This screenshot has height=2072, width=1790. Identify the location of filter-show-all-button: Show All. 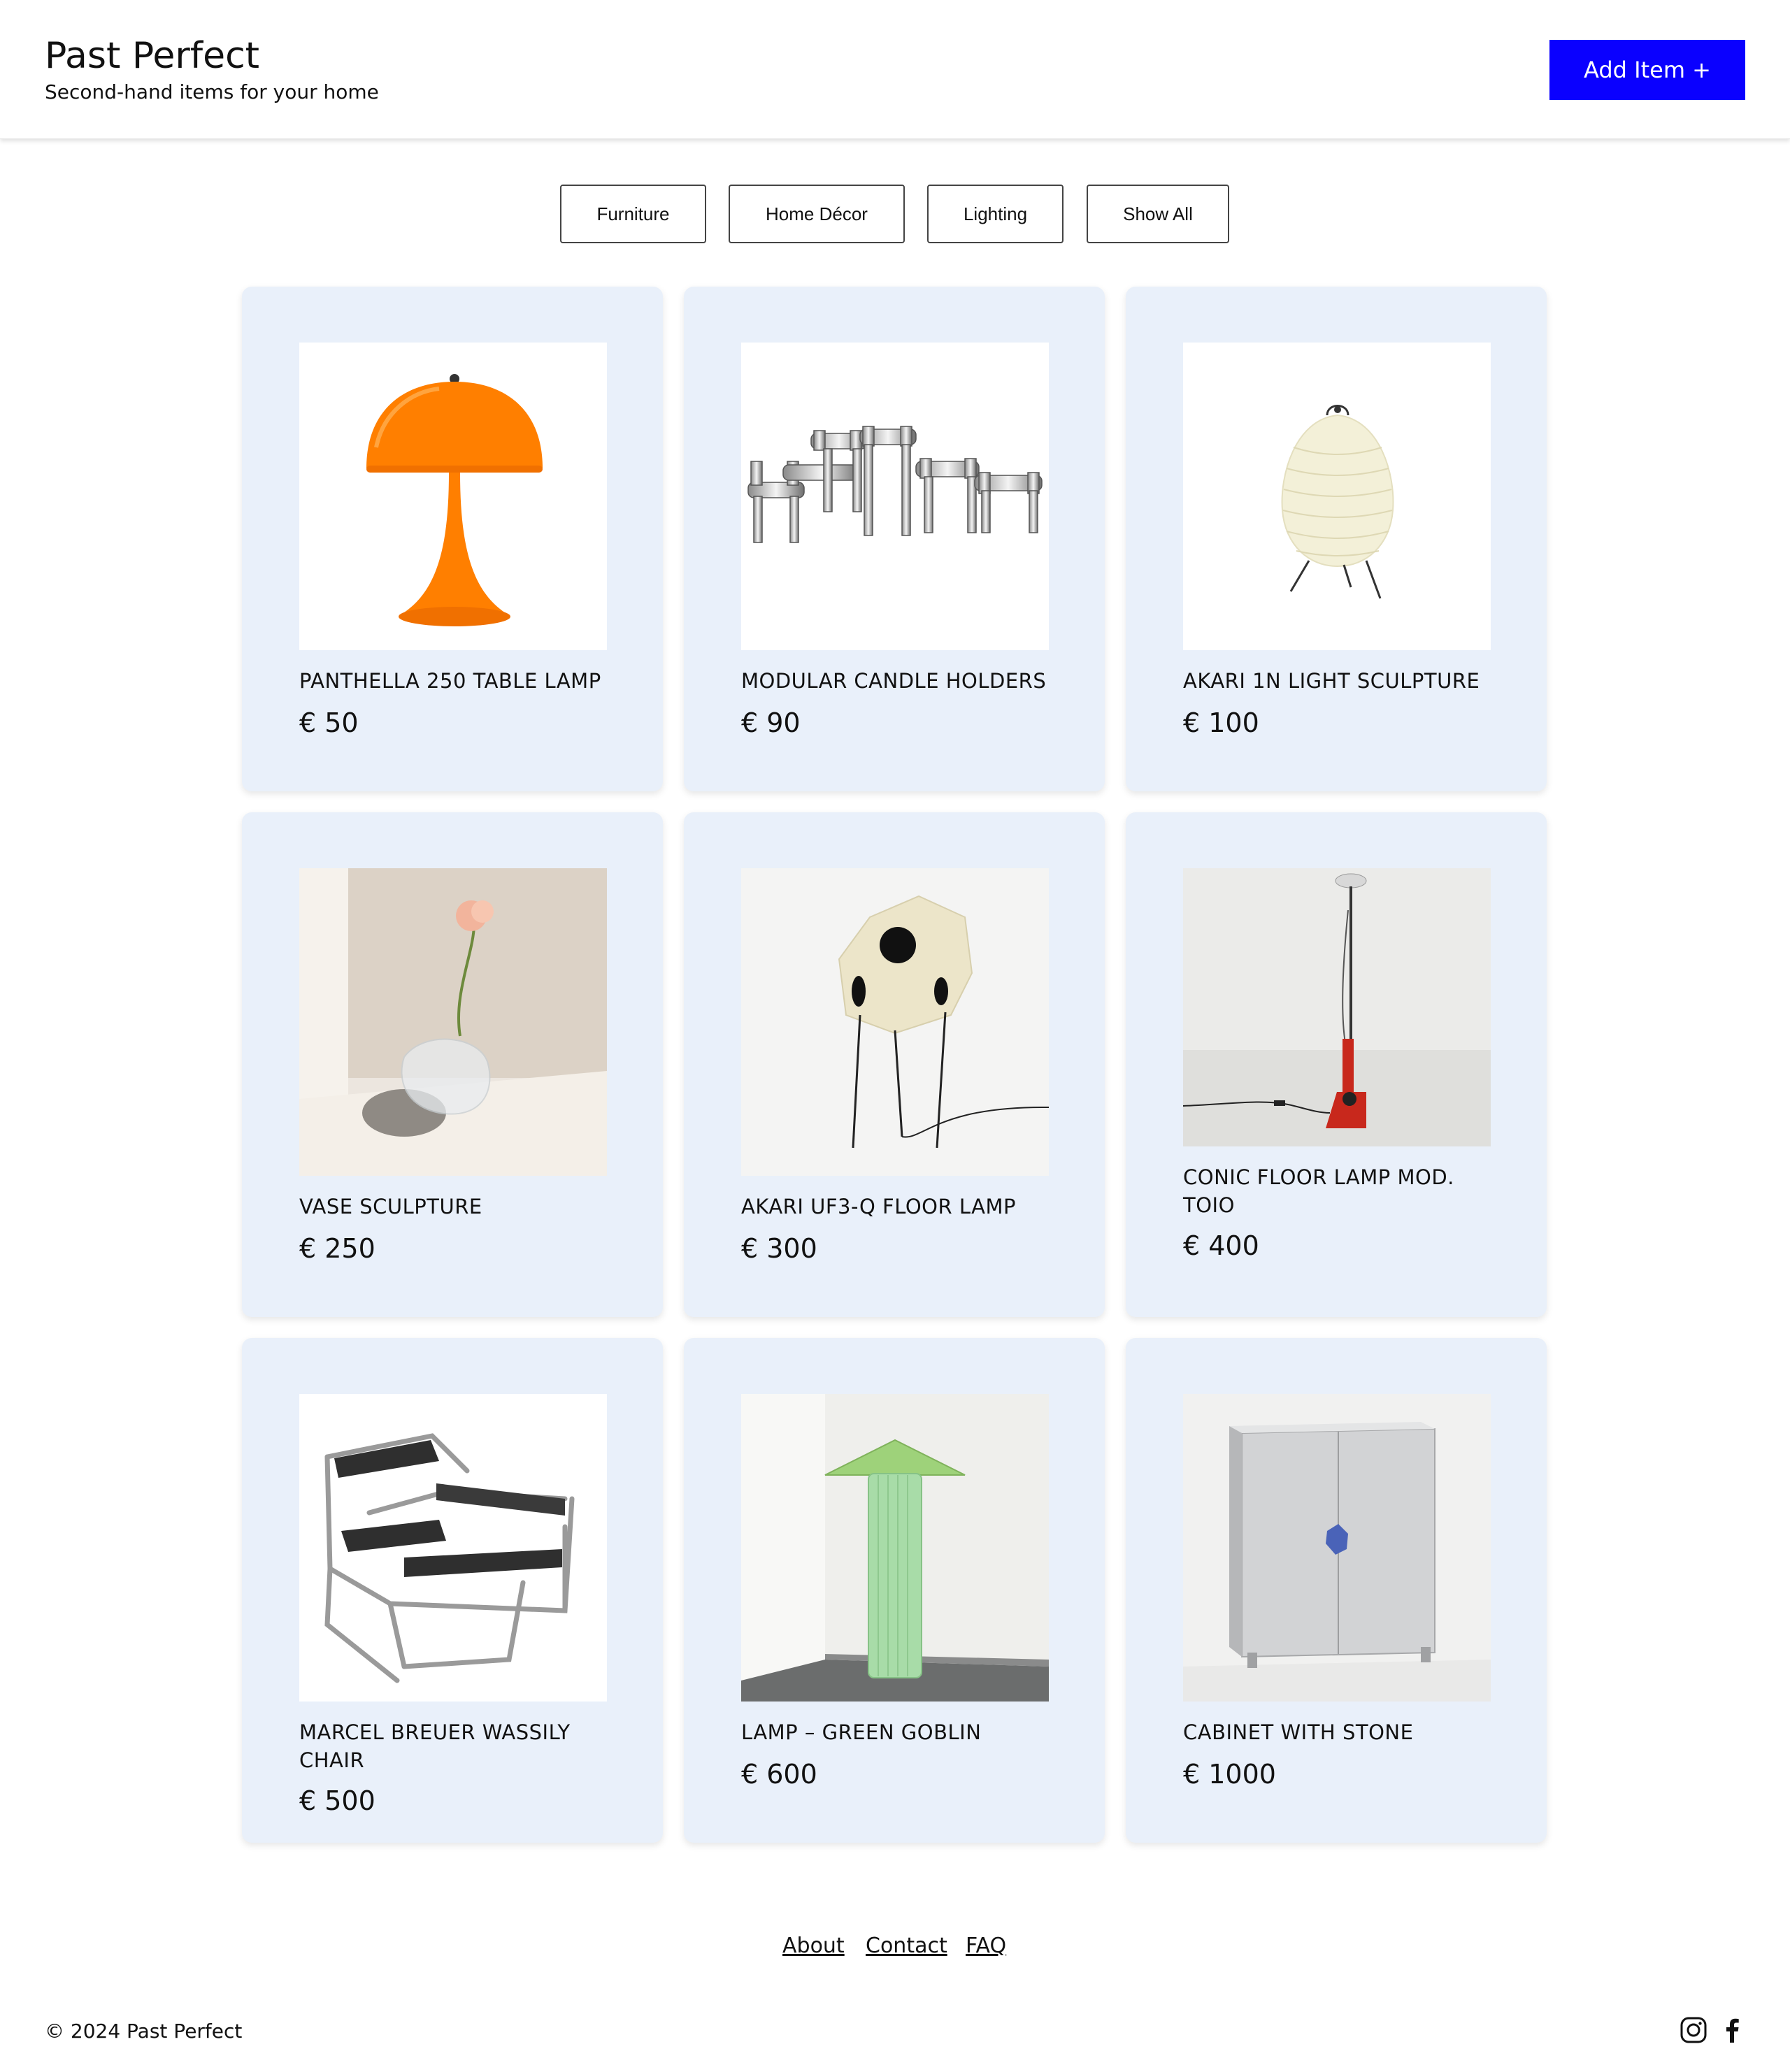
(1158, 214).